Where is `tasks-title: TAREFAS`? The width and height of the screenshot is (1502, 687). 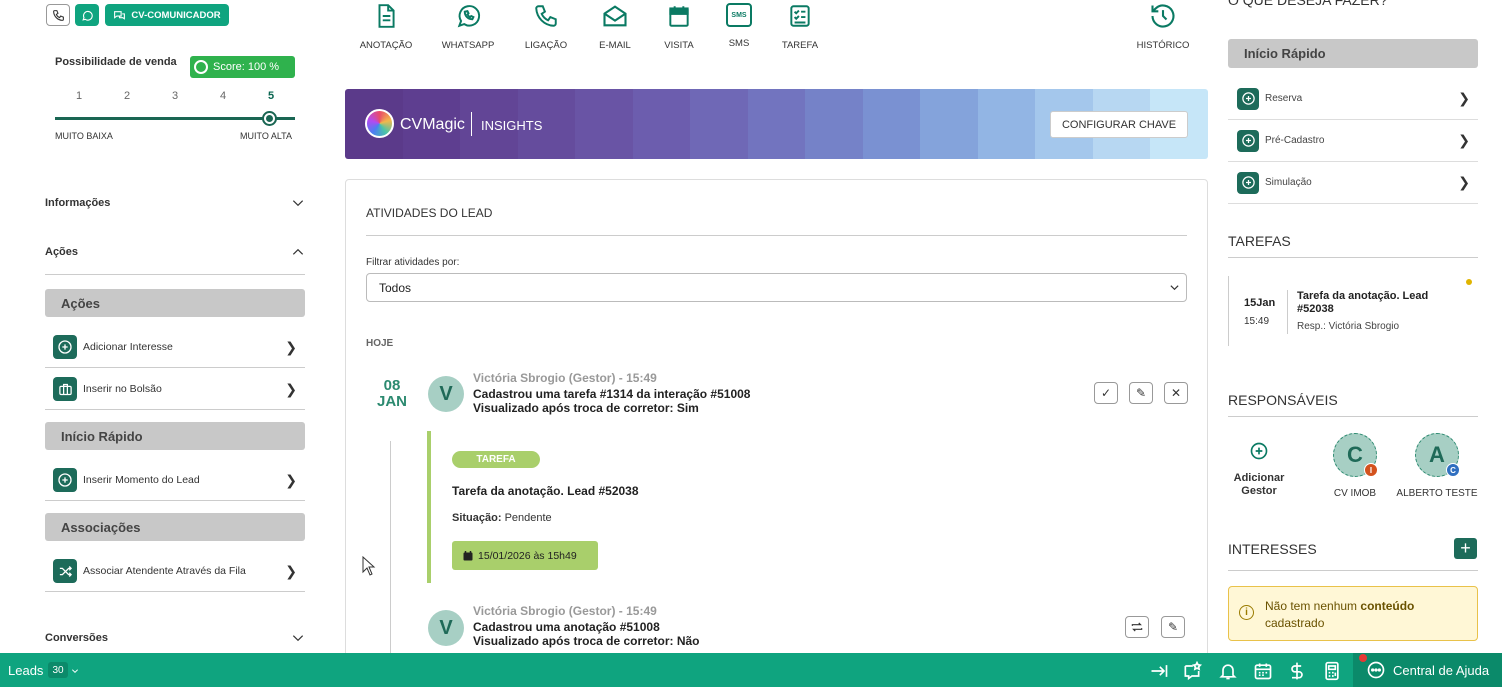 tasks-title: TAREFAS is located at coordinates (1259, 241).